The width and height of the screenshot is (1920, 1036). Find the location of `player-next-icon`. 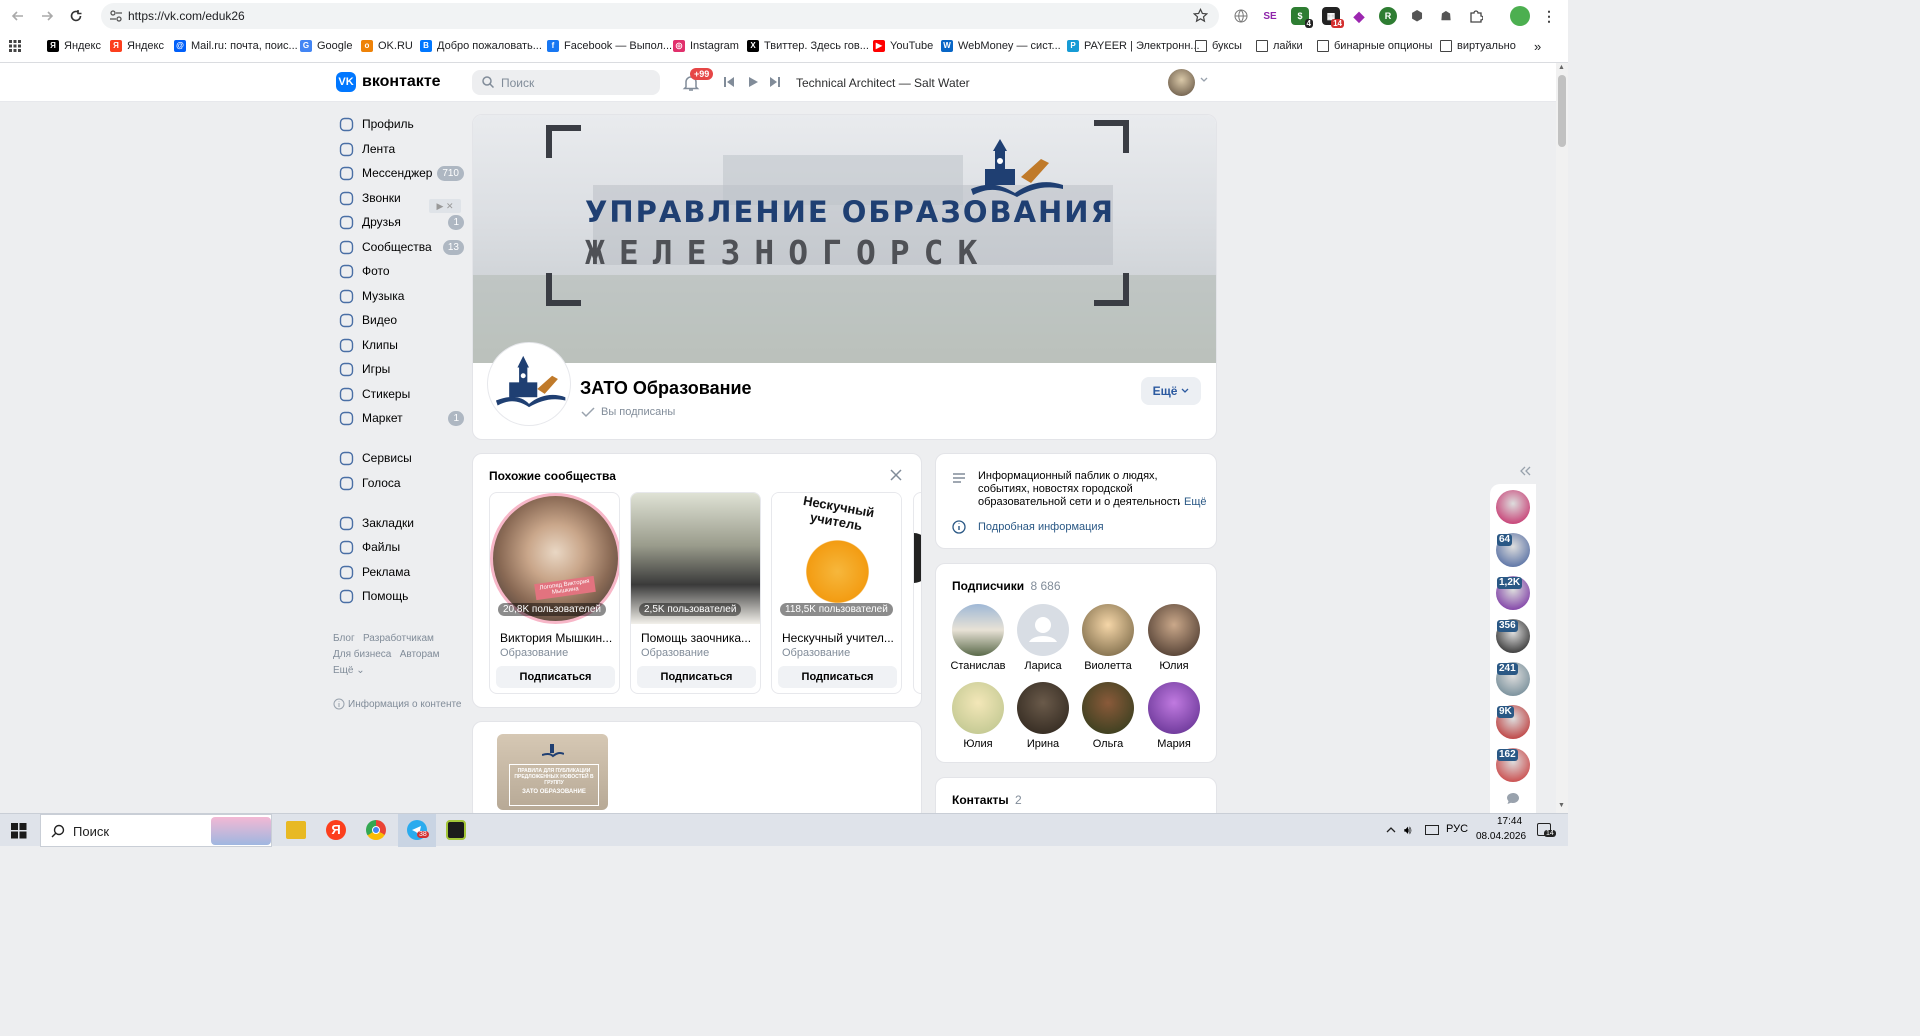

player-next-icon is located at coordinates (775, 82).